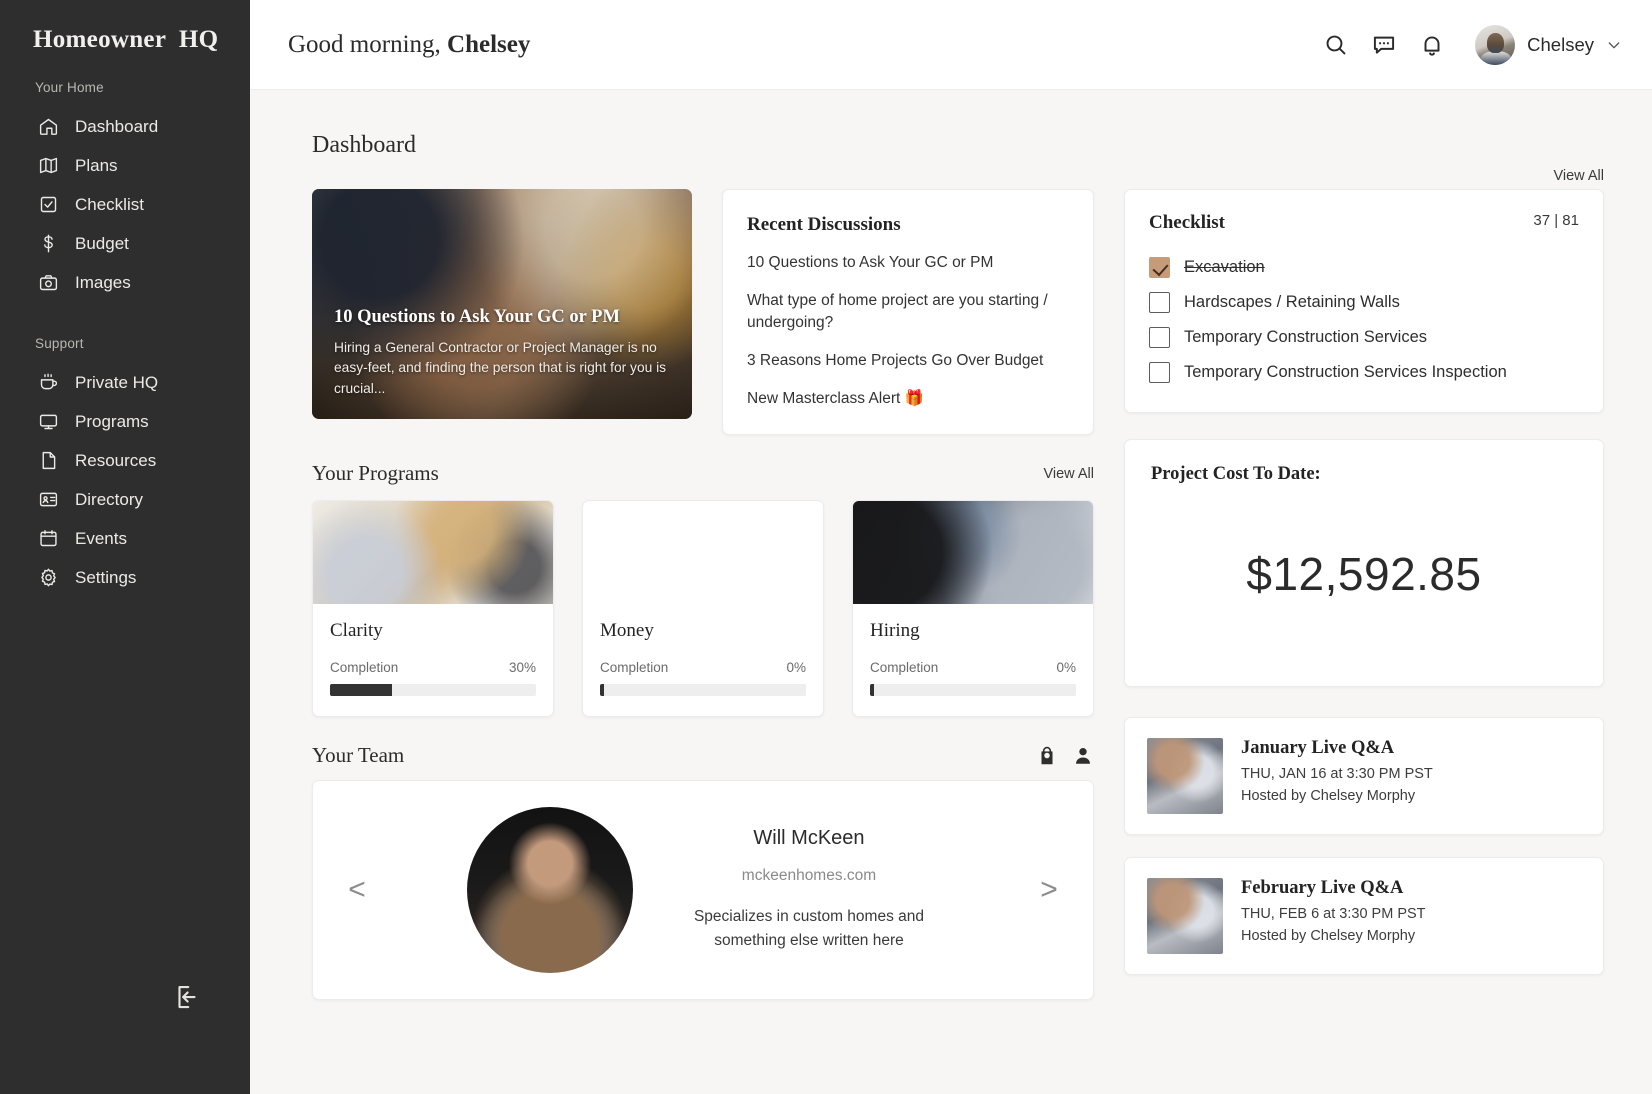  I want to click on checklist-count: 37 | 81, so click(1556, 220).